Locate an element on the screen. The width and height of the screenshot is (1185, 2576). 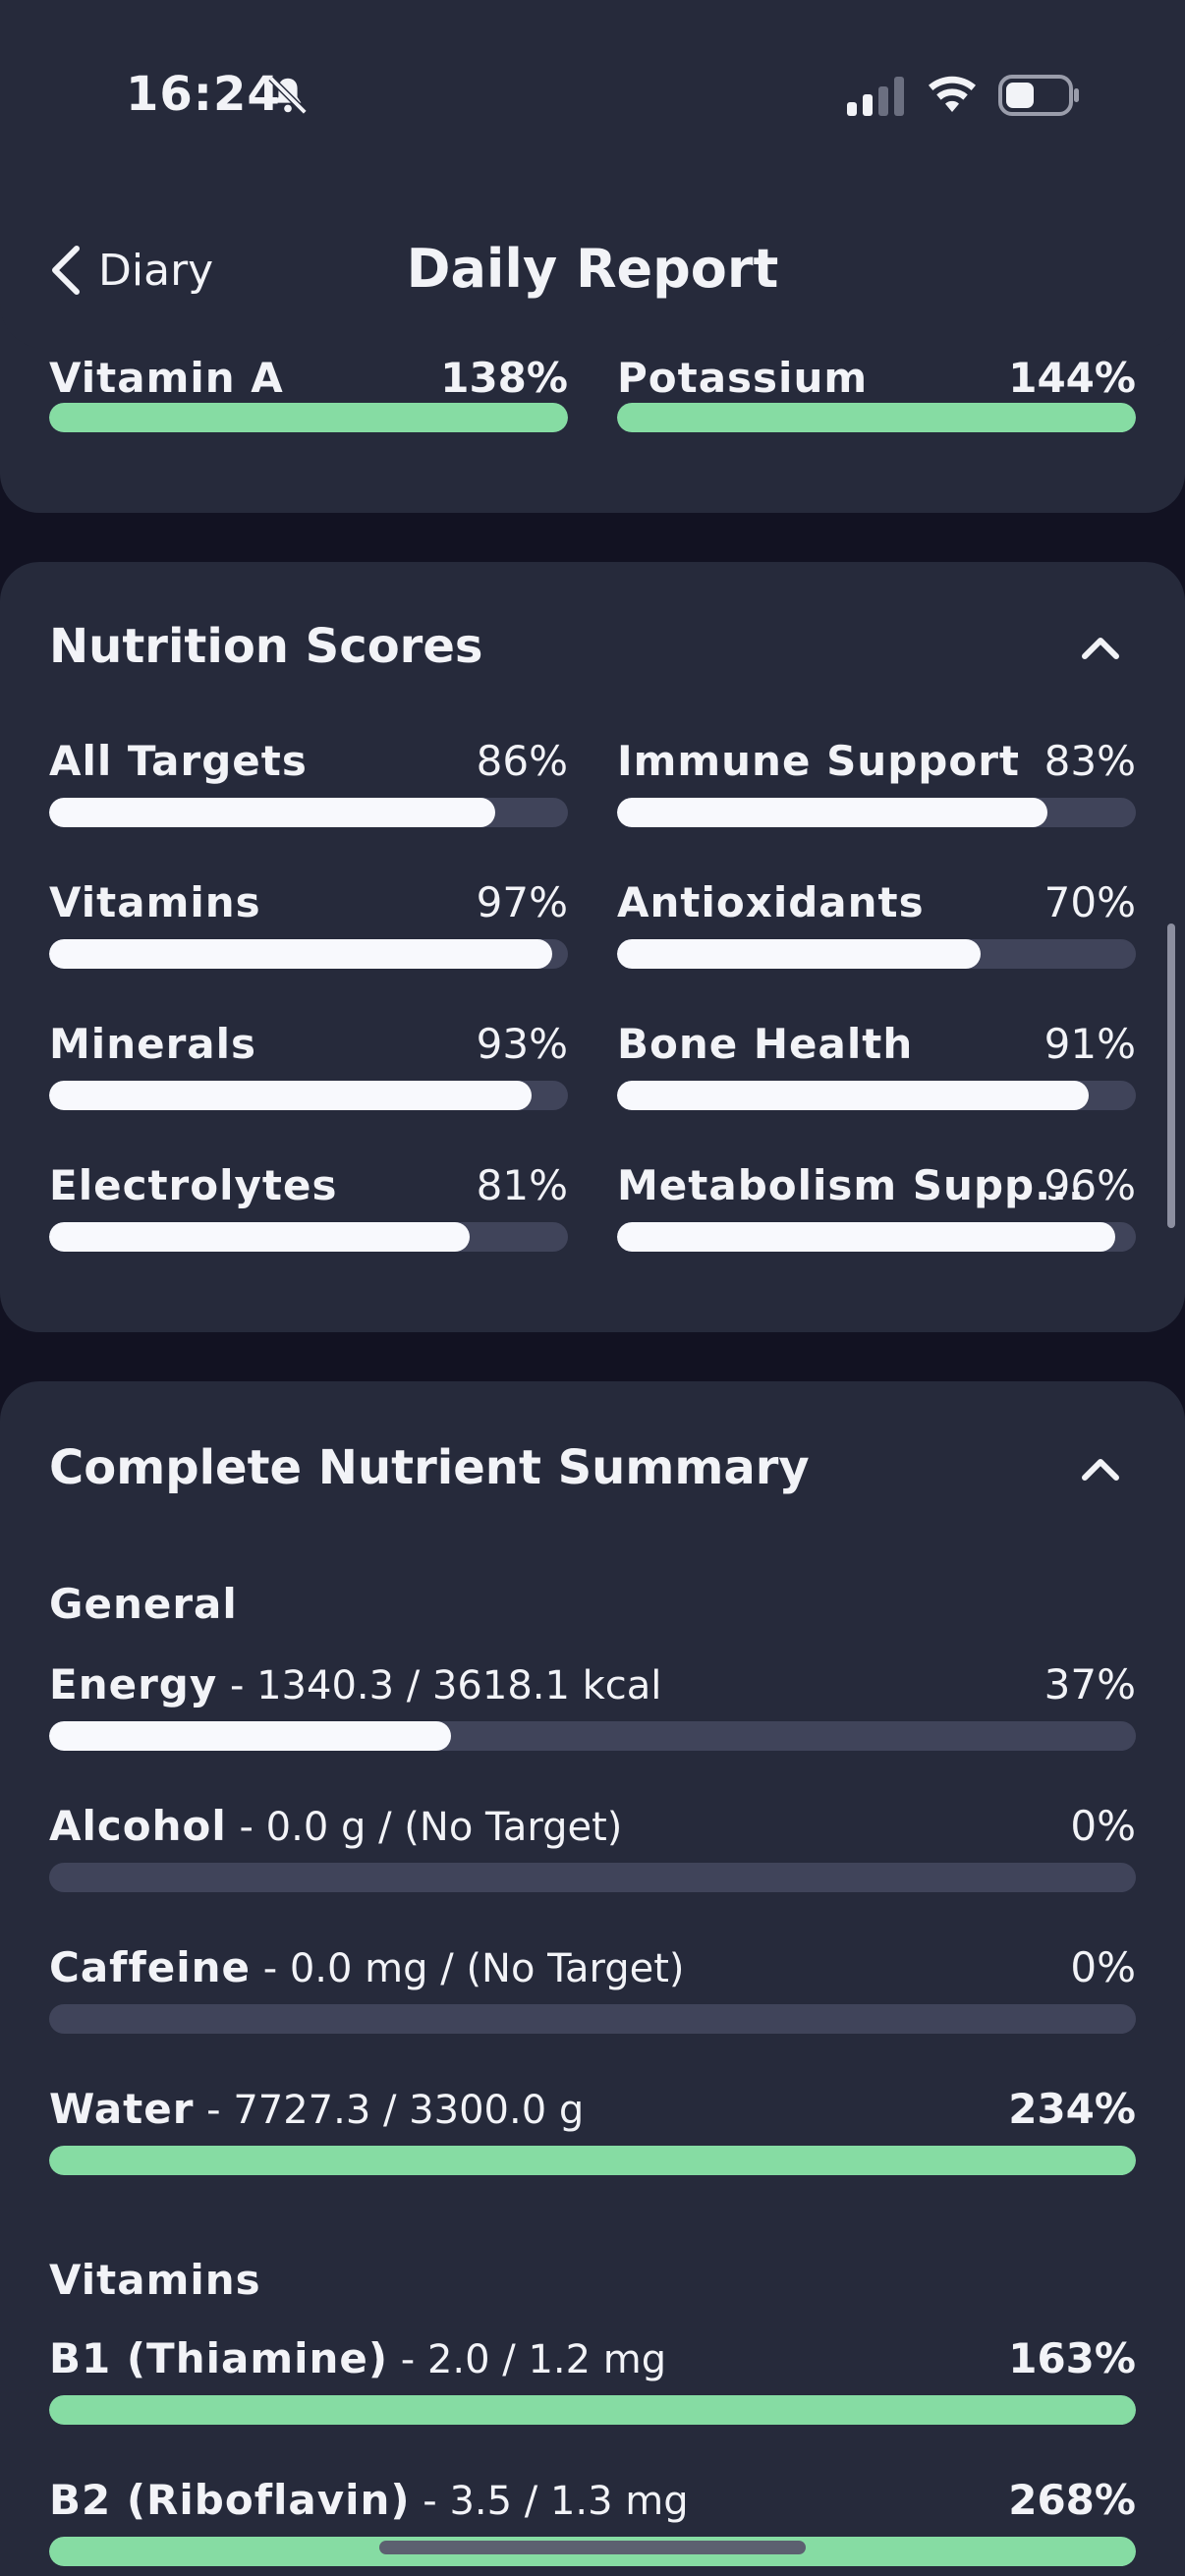
score-value: 70% is located at coordinates (1090, 902).